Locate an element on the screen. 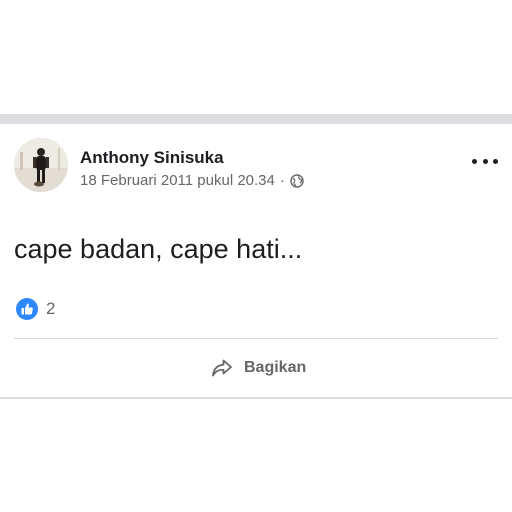  author-name: Anthony Sinisuka is located at coordinates (152, 158).